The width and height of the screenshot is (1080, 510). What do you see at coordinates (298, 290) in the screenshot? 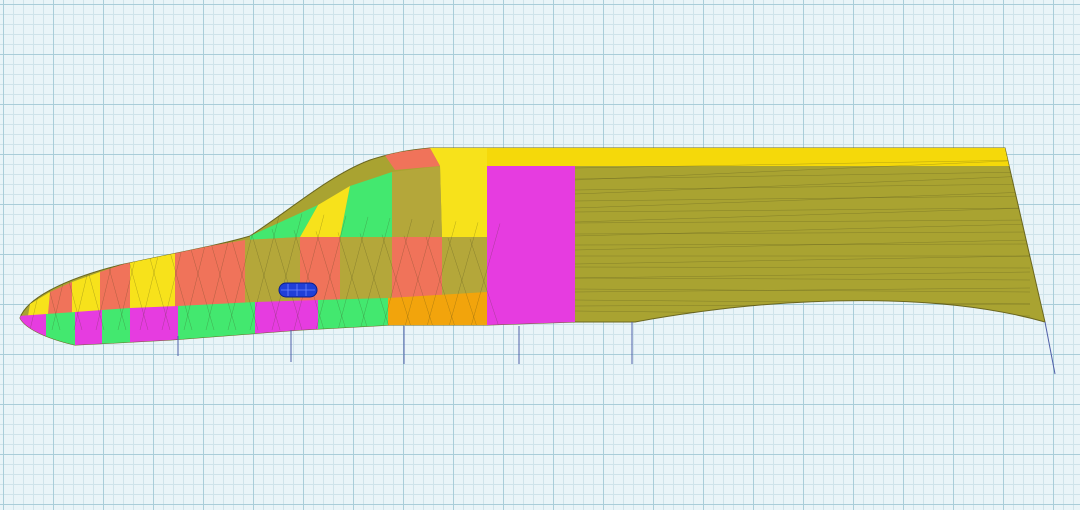
I see `window-mesh-icon` at bounding box center [298, 290].